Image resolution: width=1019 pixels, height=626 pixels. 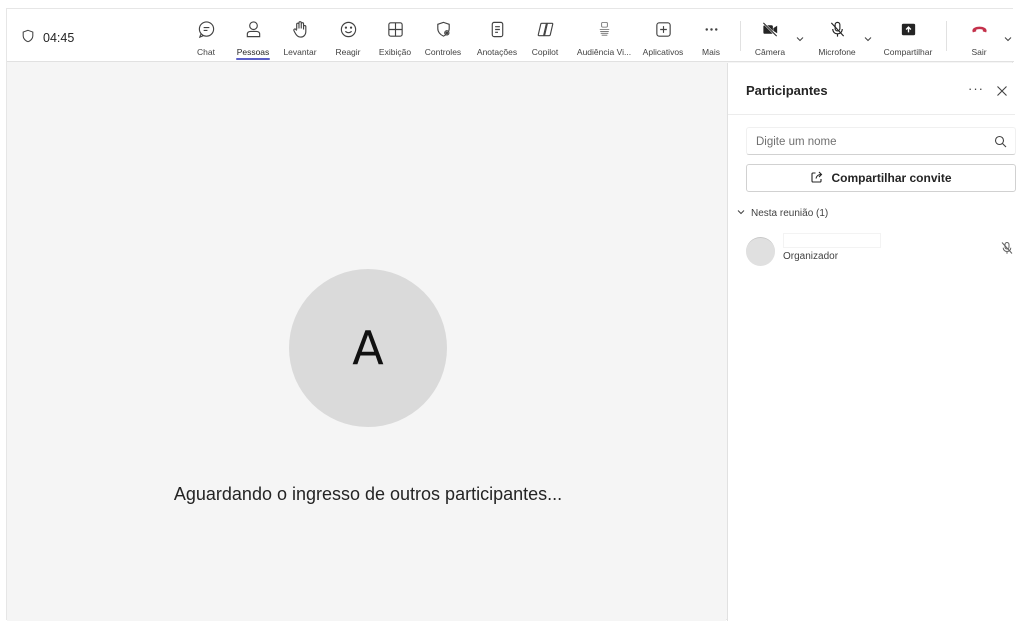 What do you see at coordinates (868, 36) in the screenshot?
I see `microphone-options-chevron` at bounding box center [868, 36].